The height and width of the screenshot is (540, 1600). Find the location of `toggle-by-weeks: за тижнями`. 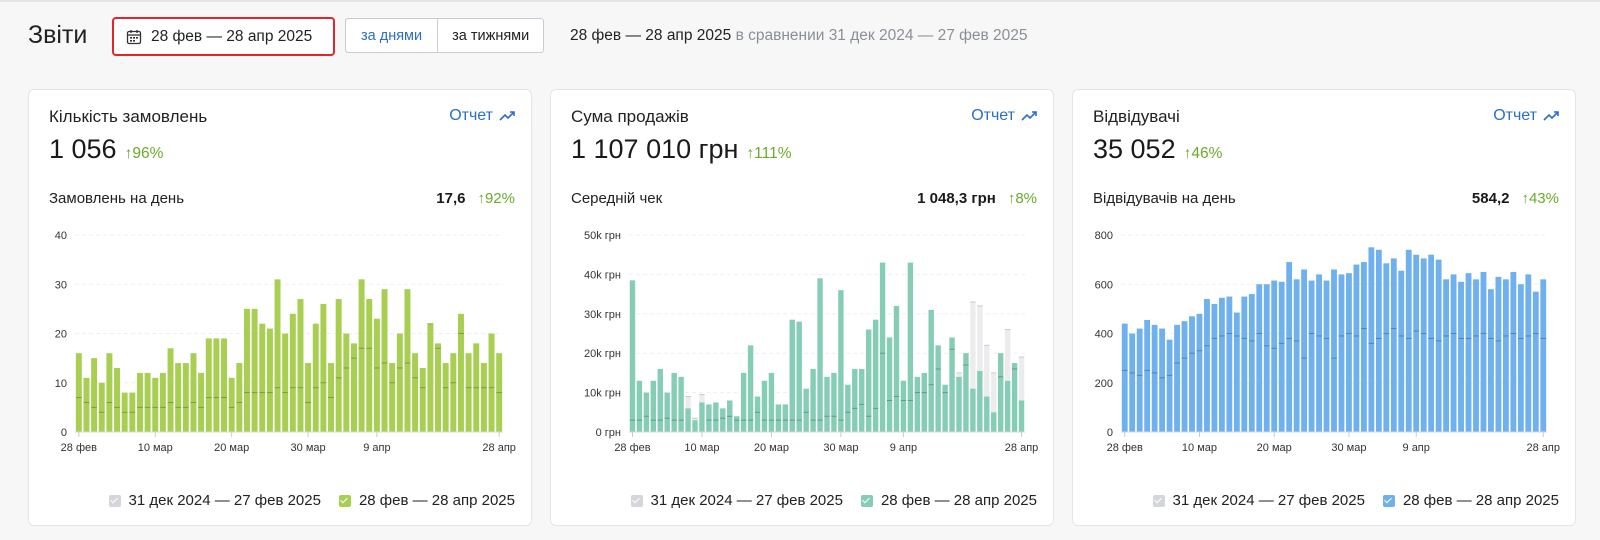

toggle-by-weeks: за тижнями is located at coordinates (490, 35).